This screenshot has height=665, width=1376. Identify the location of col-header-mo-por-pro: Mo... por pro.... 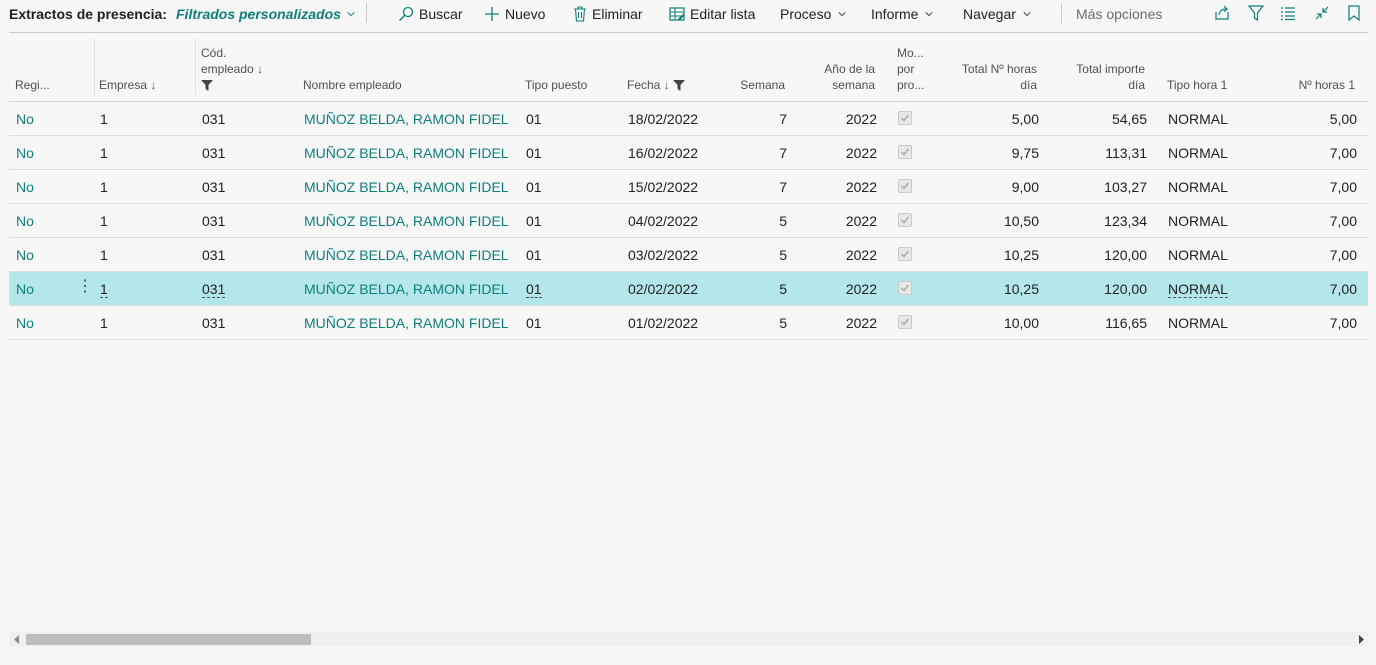
(910, 69).